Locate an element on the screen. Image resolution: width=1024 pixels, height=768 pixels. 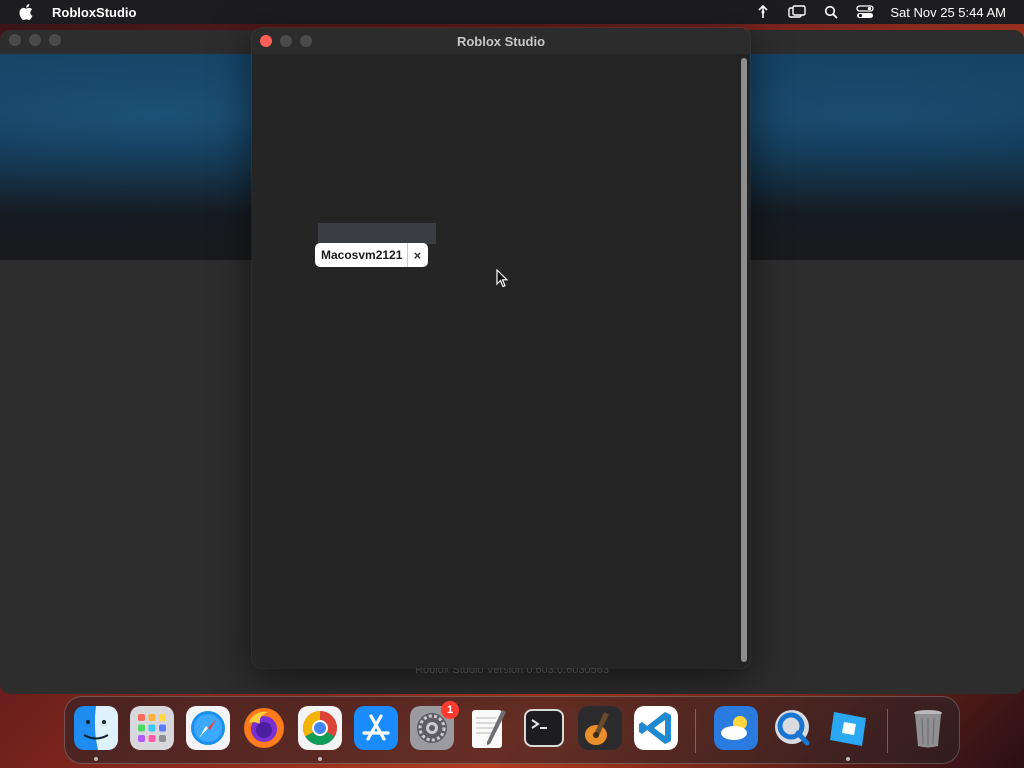
control-center-icon is located at coordinates (865, 12).